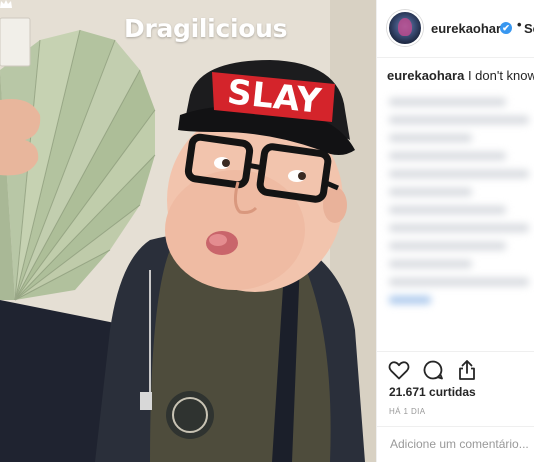  I want to click on crown-icon, so click(6, 4).